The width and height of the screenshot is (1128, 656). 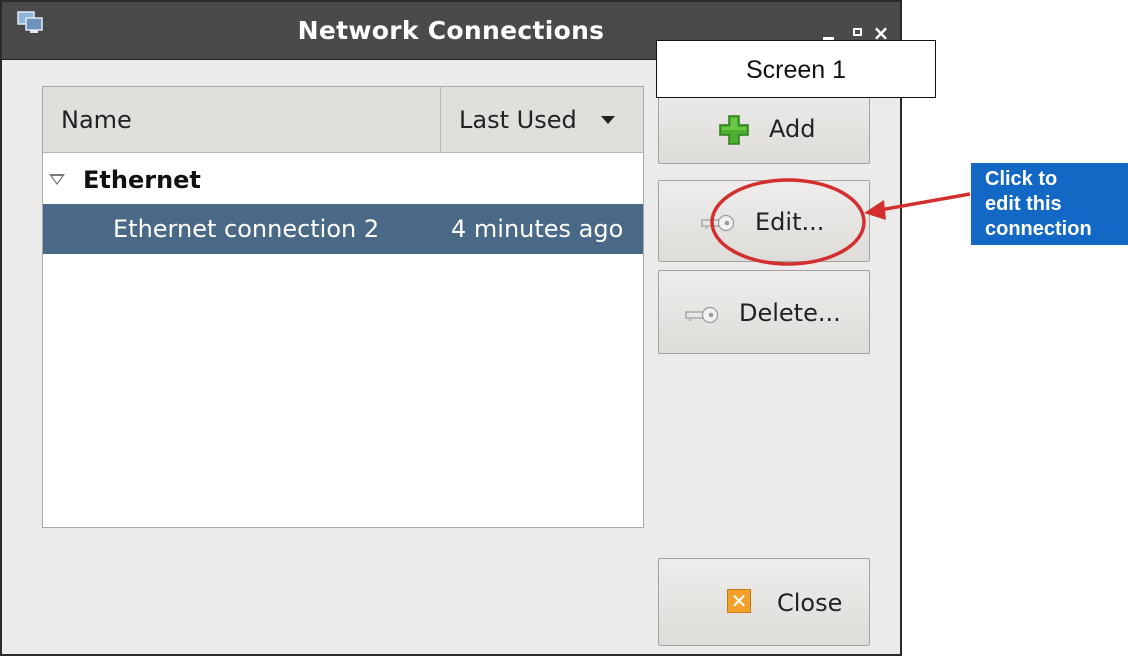 What do you see at coordinates (739, 601) in the screenshot?
I see `close-x-icon: ✕` at bounding box center [739, 601].